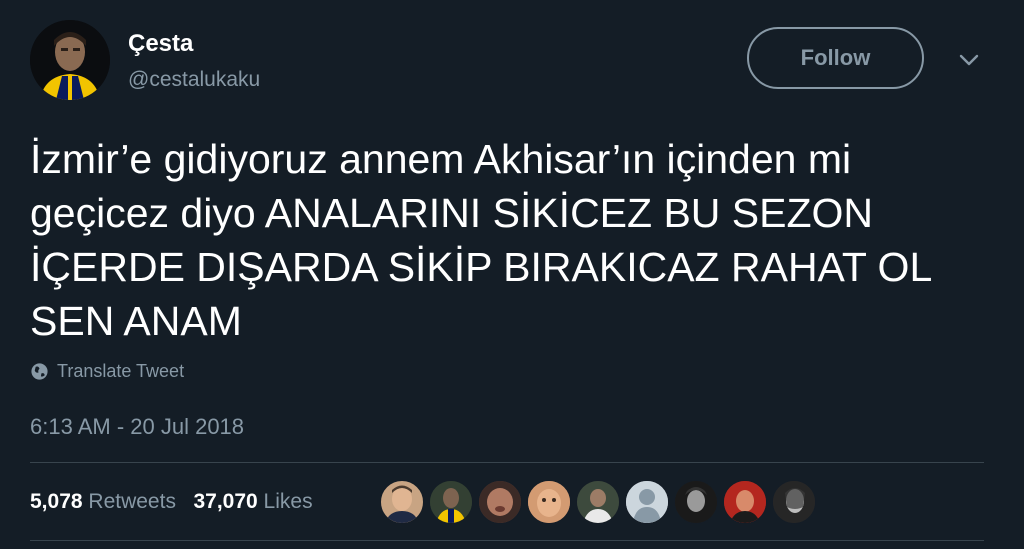 This screenshot has height=549, width=1024. Describe the element at coordinates (969, 60) in the screenshot. I see `chevron-down-icon` at that location.